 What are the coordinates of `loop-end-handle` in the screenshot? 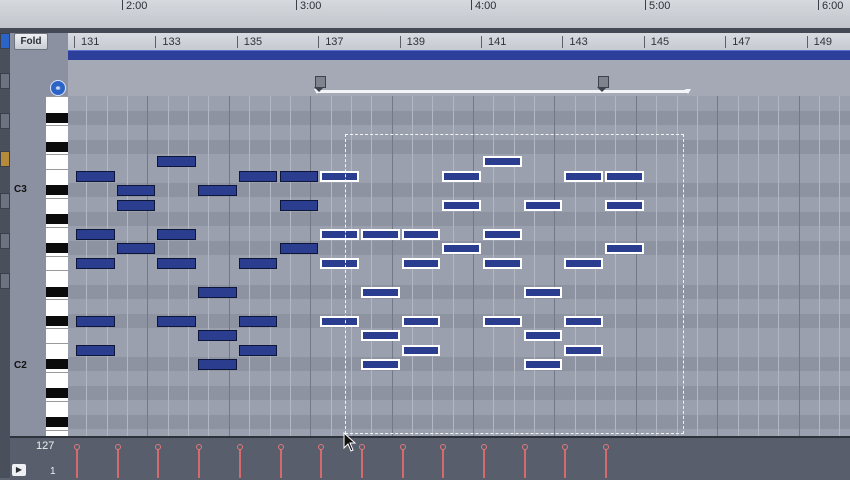 It's located at (688, 91).